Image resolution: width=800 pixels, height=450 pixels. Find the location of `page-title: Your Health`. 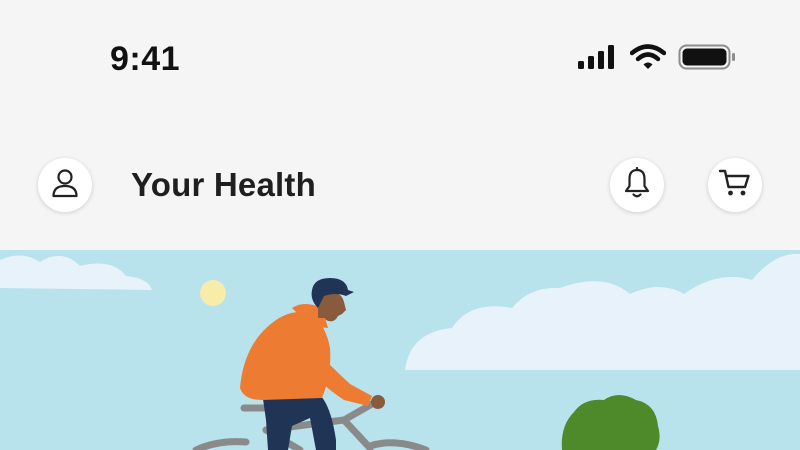

page-title: Your Health is located at coordinates (223, 184).